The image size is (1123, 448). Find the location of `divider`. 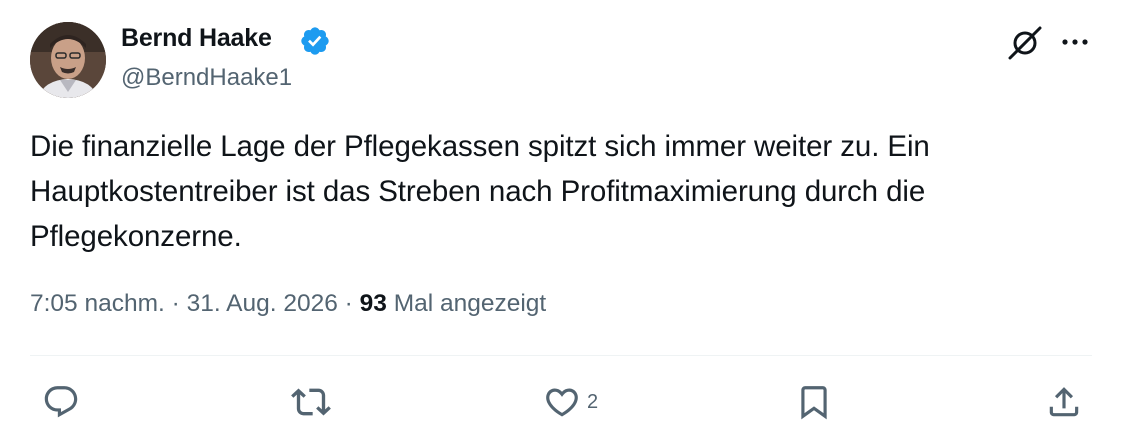

divider is located at coordinates (561, 355).